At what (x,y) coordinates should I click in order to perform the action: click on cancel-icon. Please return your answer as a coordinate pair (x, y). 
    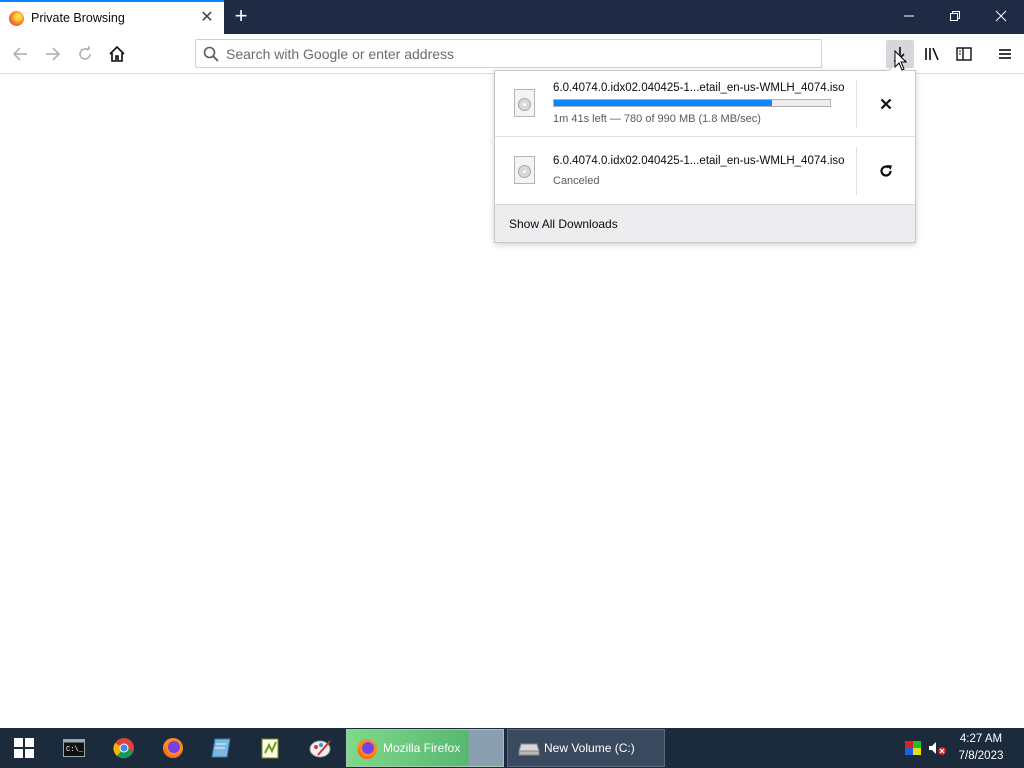
    Looking at the image, I should click on (886, 104).